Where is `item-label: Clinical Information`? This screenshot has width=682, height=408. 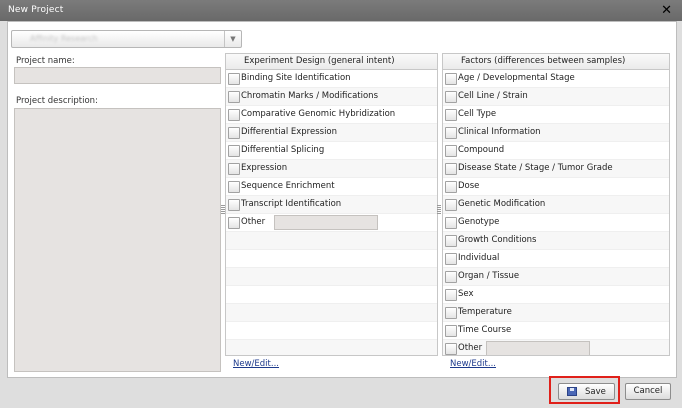 item-label: Clinical Information is located at coordinates (499, 132).